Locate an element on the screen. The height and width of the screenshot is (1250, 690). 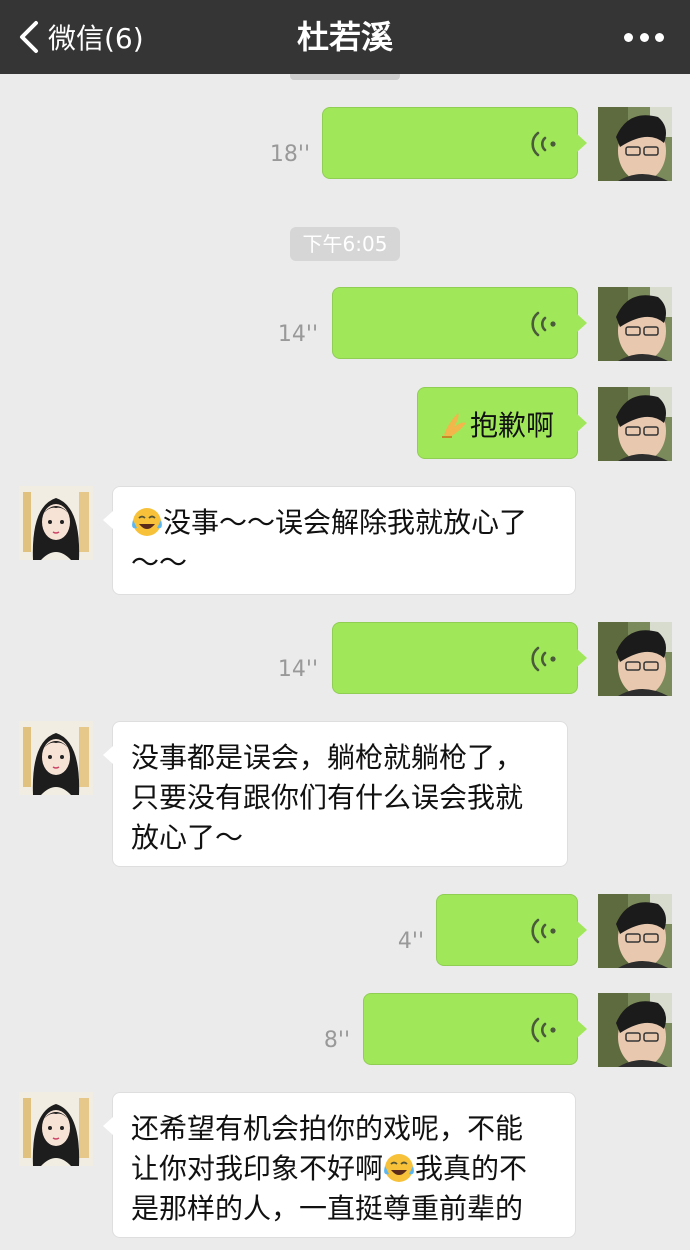
voice-duration: 18'' is located at coordinates (289, 154).